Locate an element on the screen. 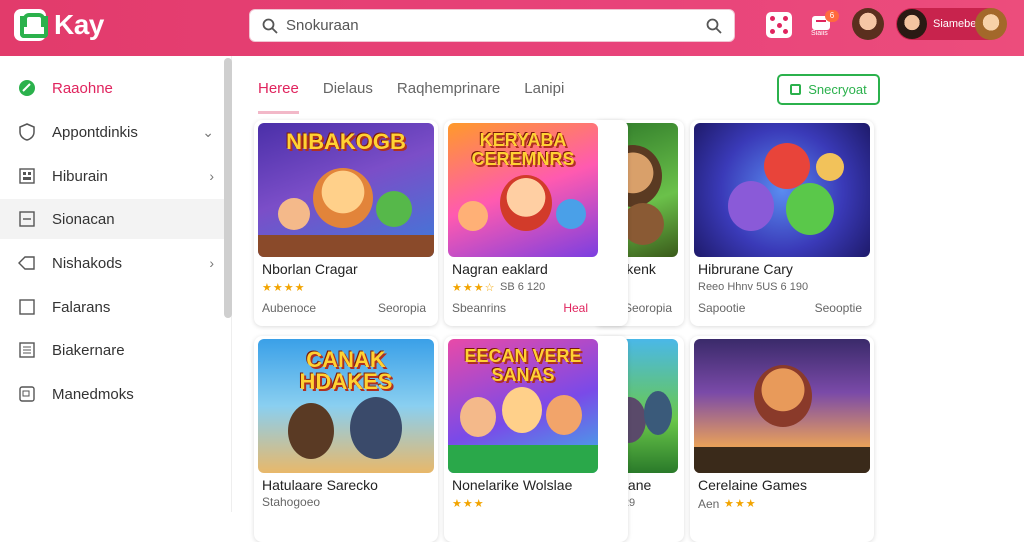 The image size is (1024, 542). user-name: Siamebe is located at coordinates (955, 24).